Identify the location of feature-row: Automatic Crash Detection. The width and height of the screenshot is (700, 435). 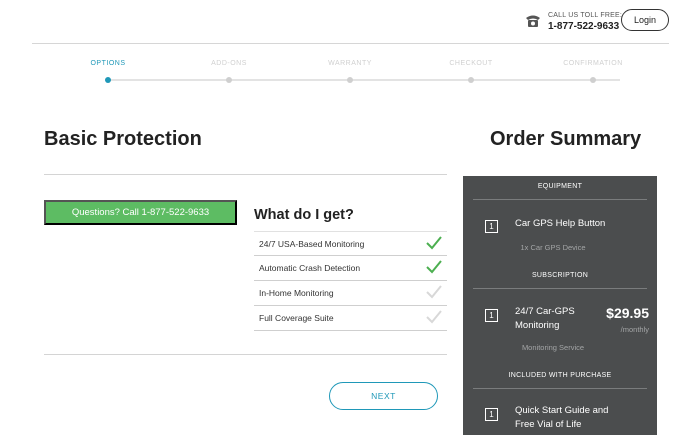
(350, 268).